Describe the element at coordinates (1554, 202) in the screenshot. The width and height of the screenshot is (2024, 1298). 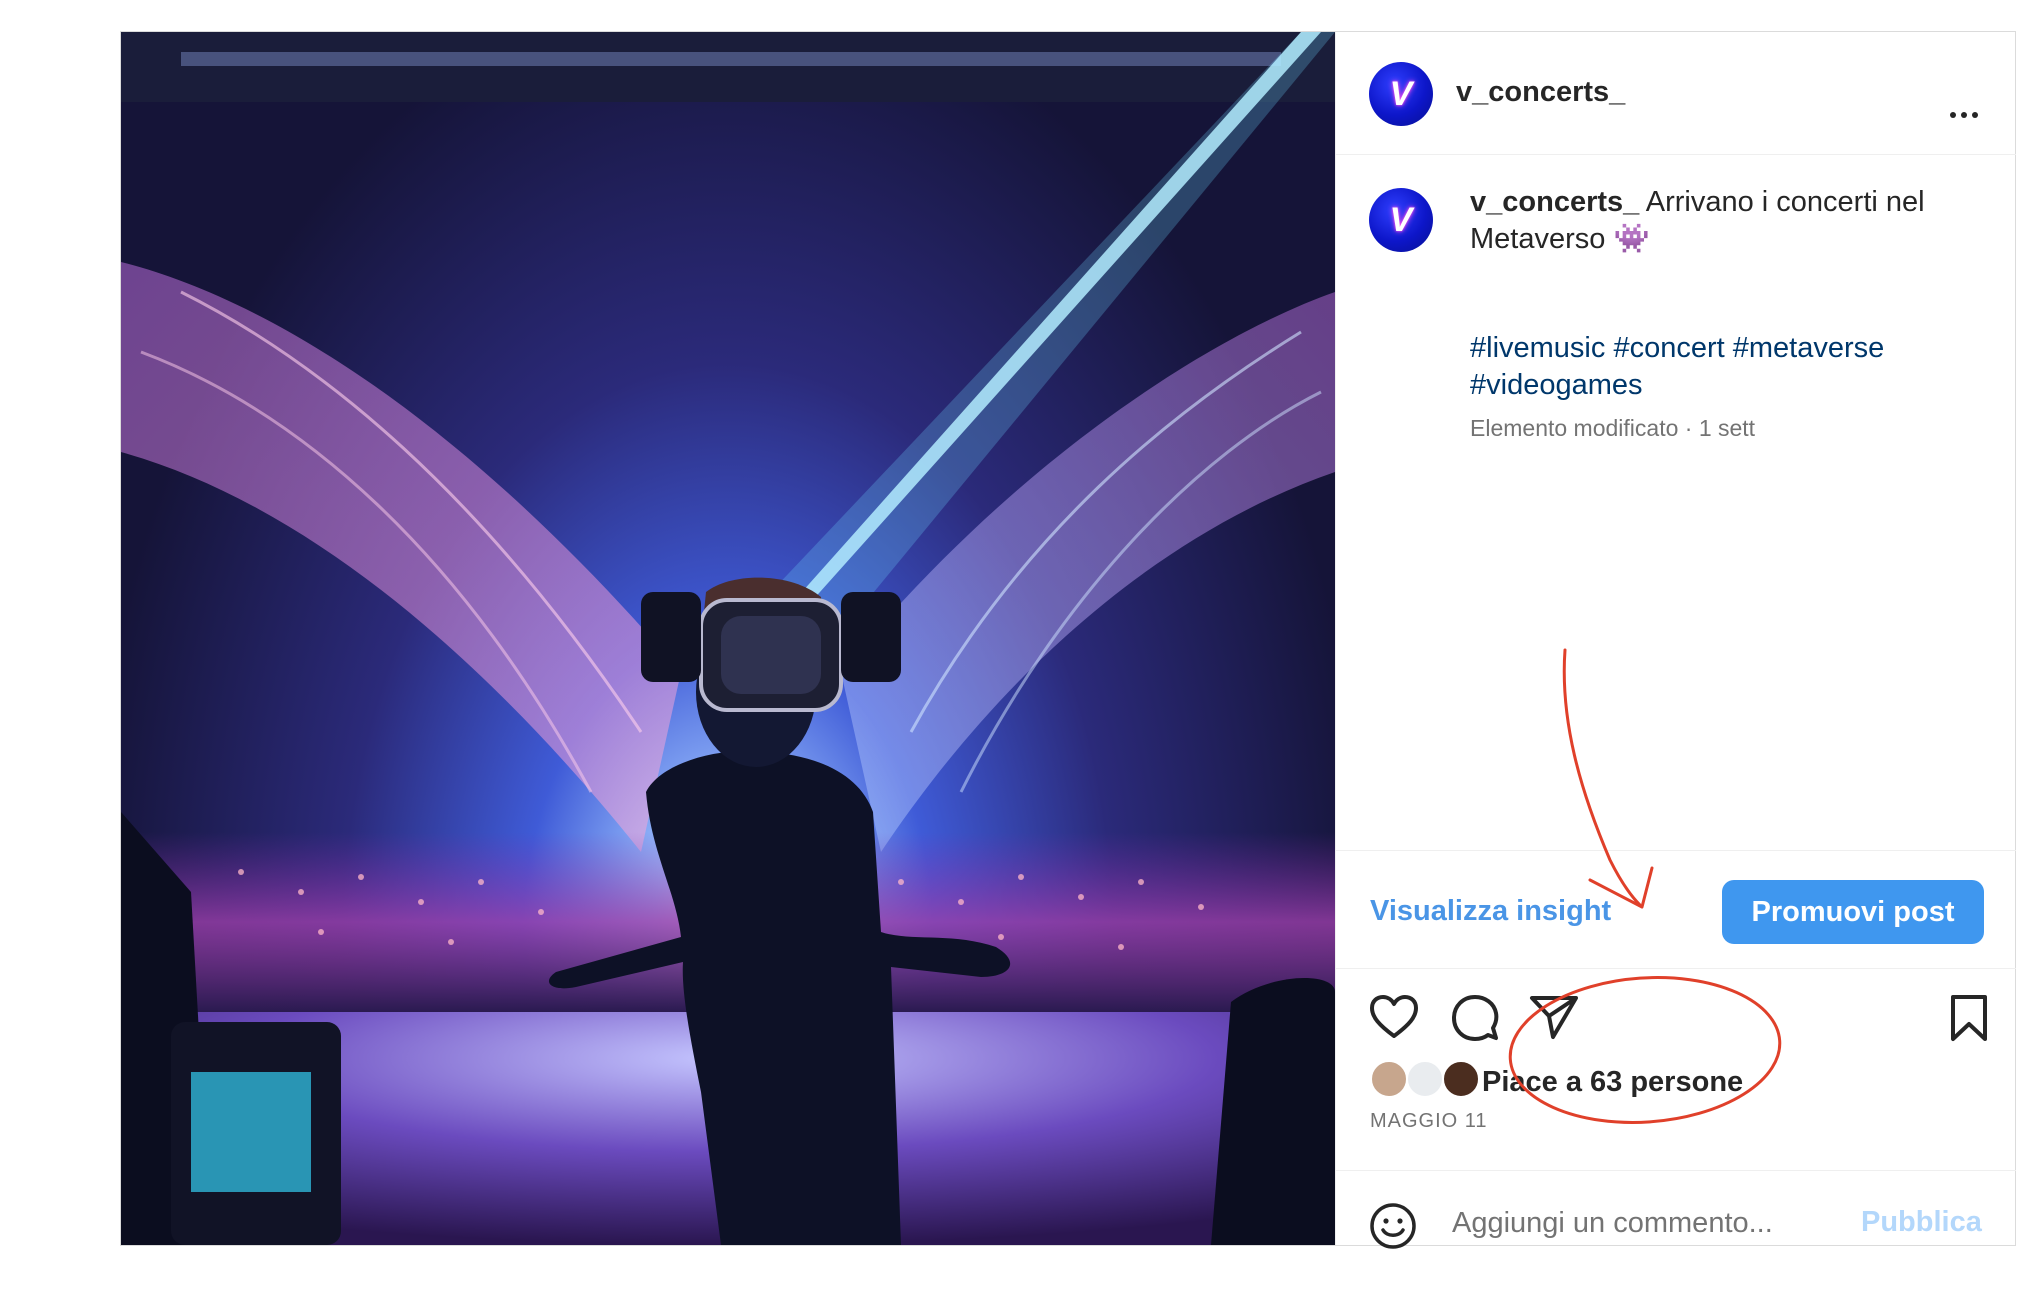
I see `caption-username: v_concerts_` at that location.